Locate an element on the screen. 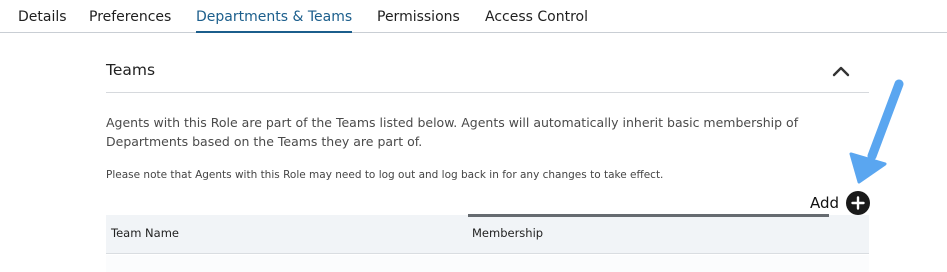 The image size is (947, 272). add-team-label: Add is located at coordinates (824, 203).